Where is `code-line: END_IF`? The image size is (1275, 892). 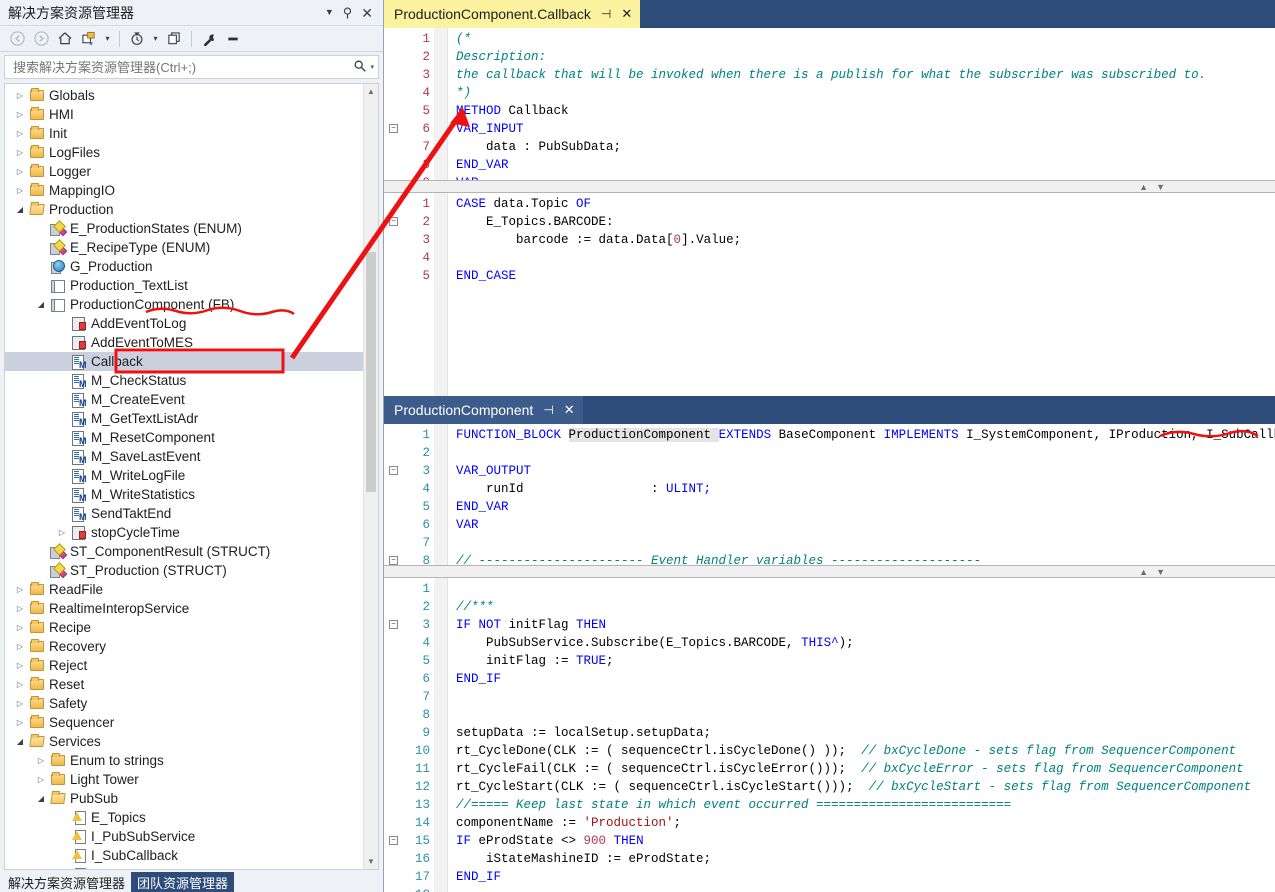 code-line: END_IF is located at coordinates (865, 877).